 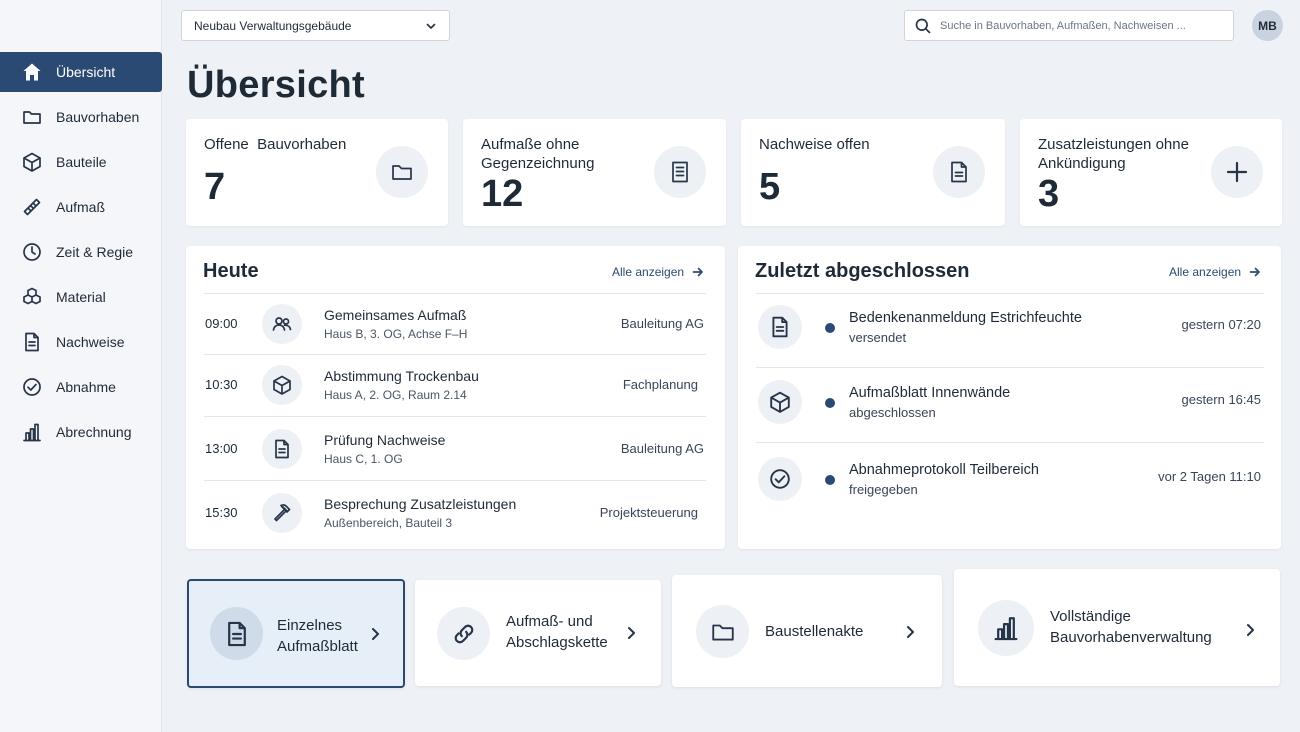 What do you see at coordinates (395, 395) in the screenshot?
I see `appointment-location: Haus A, 2. OG, Raum 2.14` at bounding box center [395, 395].